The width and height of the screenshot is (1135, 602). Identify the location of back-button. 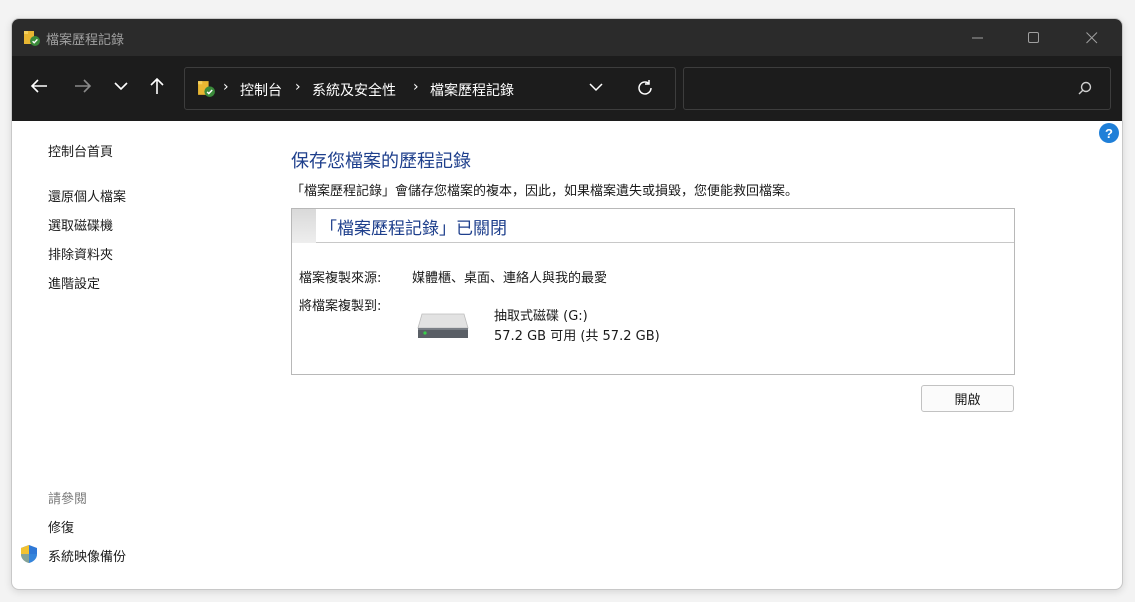
(39, 86).